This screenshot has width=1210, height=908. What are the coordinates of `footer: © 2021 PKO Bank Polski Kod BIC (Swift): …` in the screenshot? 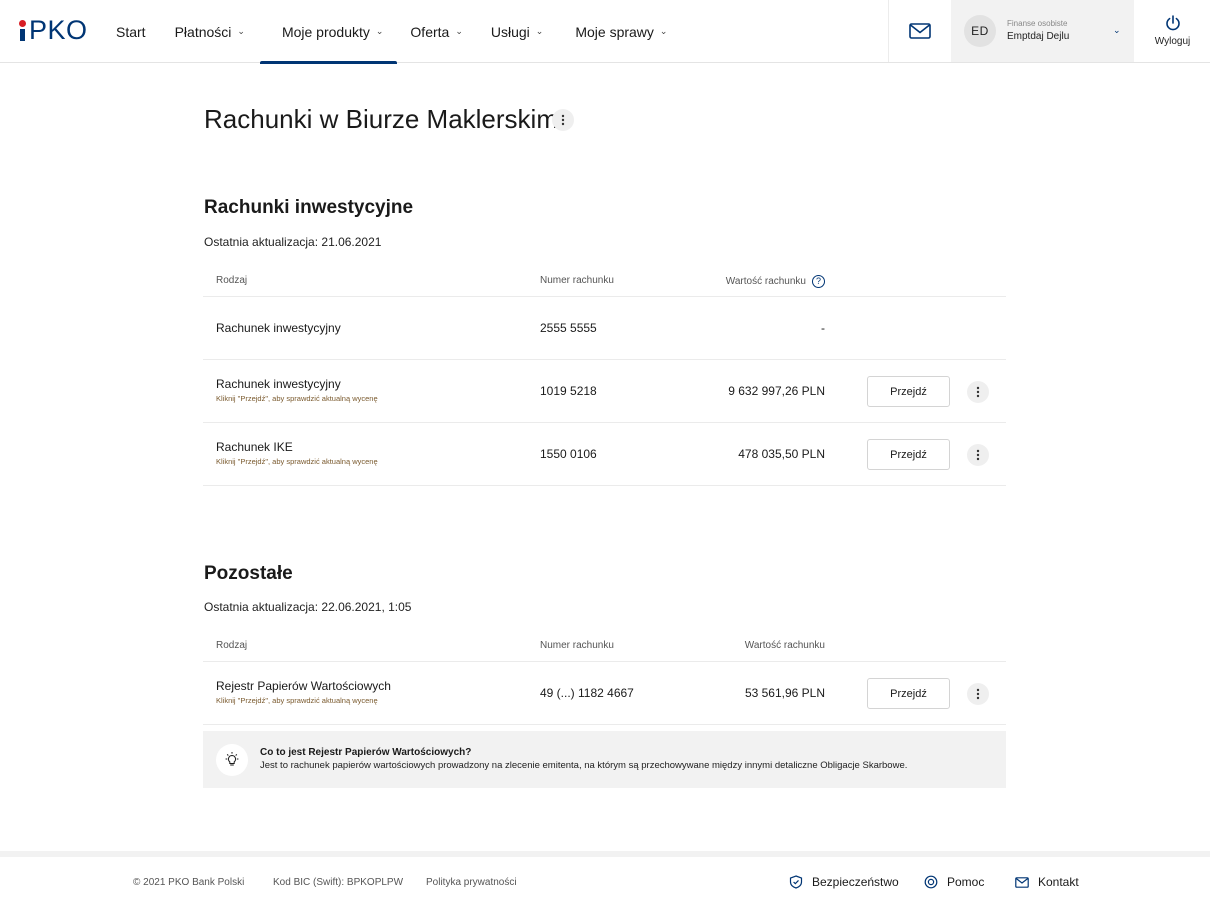 It's located at (605, 879).